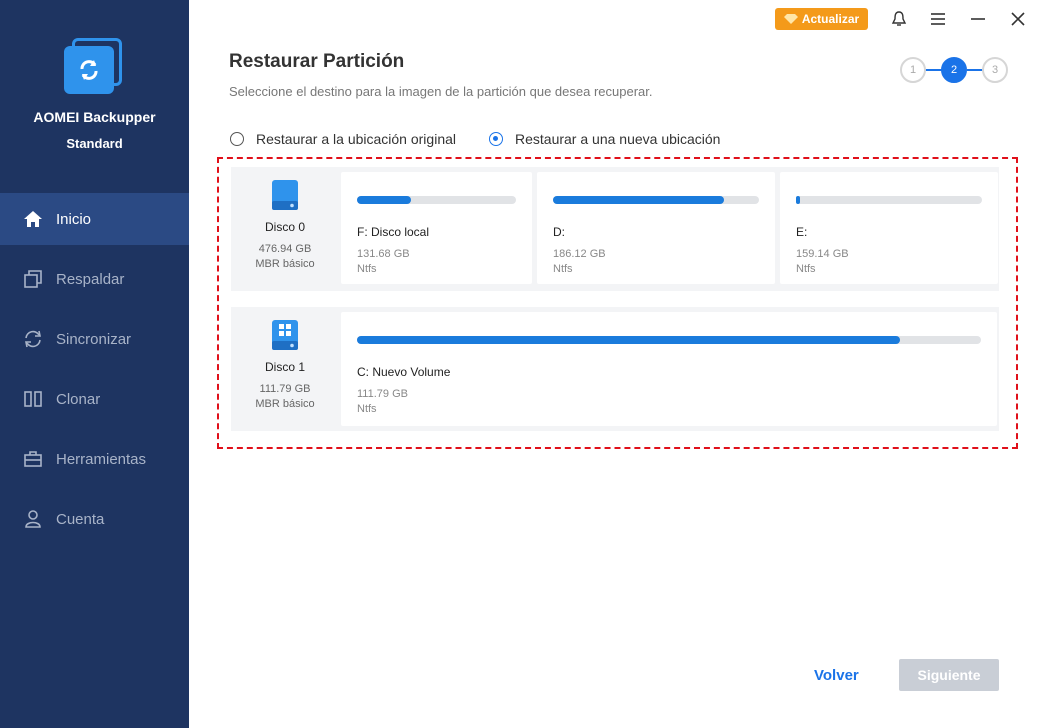 The height and width of the screenshot is (728, 1039). Describe the element at coordinates (383, 254) in the screenshot. I see `partition-size: 131.68 GB` at that location.